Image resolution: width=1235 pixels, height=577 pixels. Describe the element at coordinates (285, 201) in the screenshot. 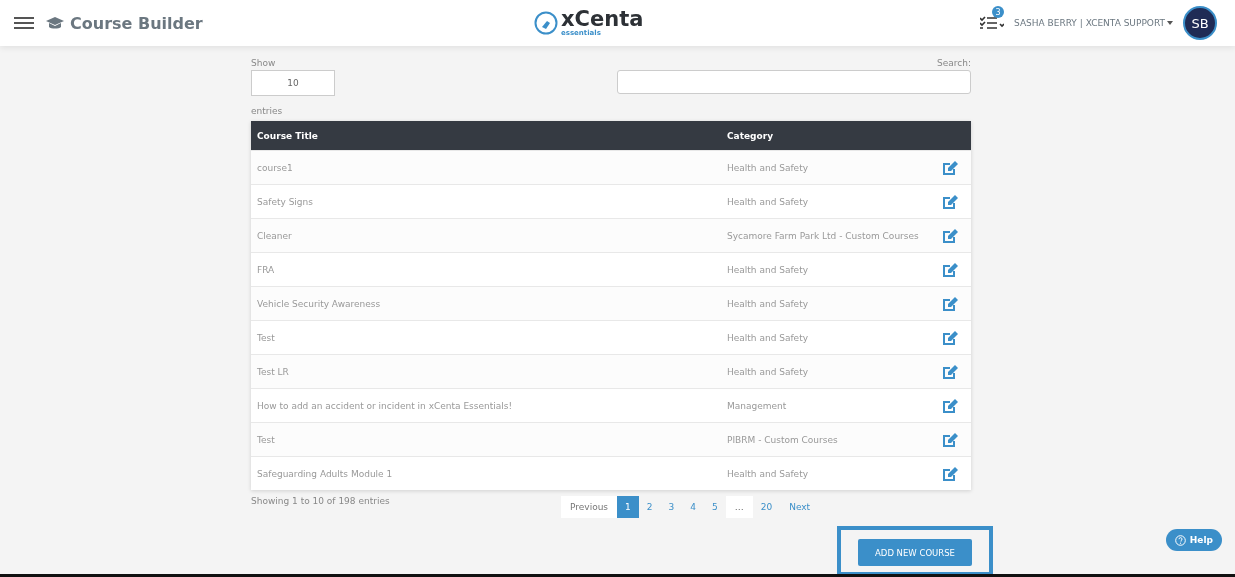

I see `table-cell-text: Safety Signs` at that location.